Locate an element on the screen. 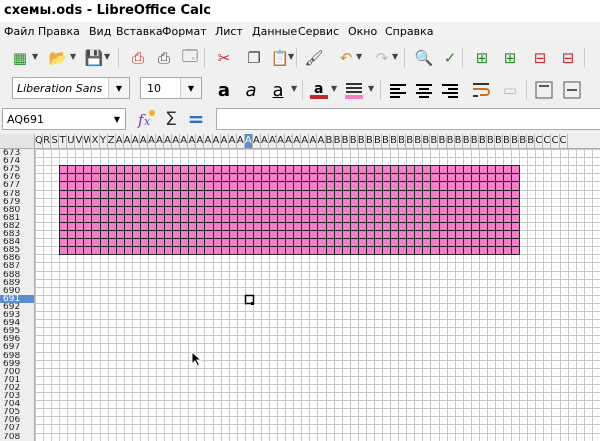 The width and height of the screenshot is (600, 441). column-header: BT is located at coordinates (483, 141).